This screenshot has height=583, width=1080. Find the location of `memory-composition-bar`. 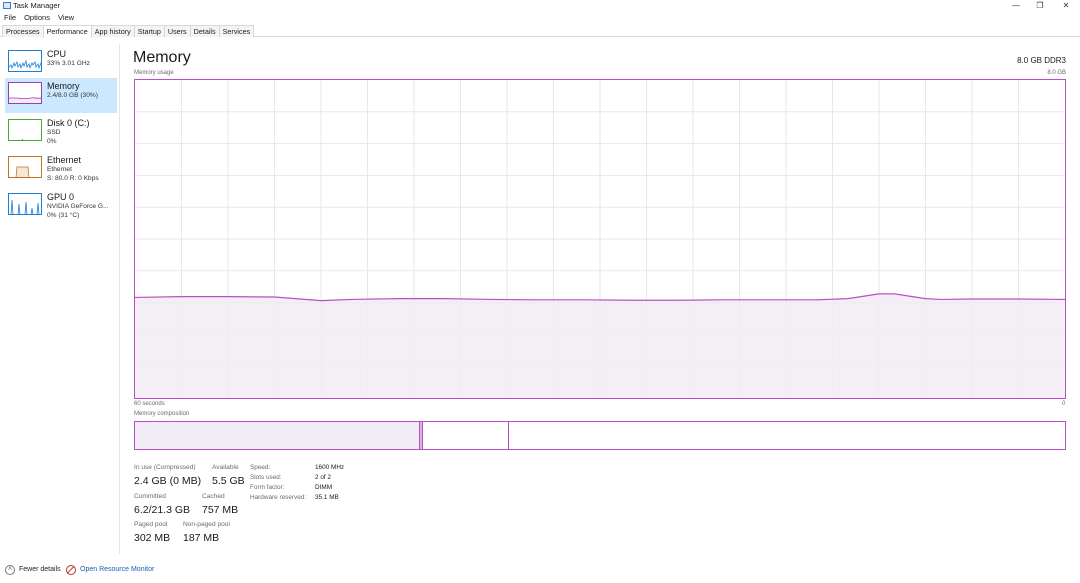

memory-composition-bar is located at coordinates (600, 435).